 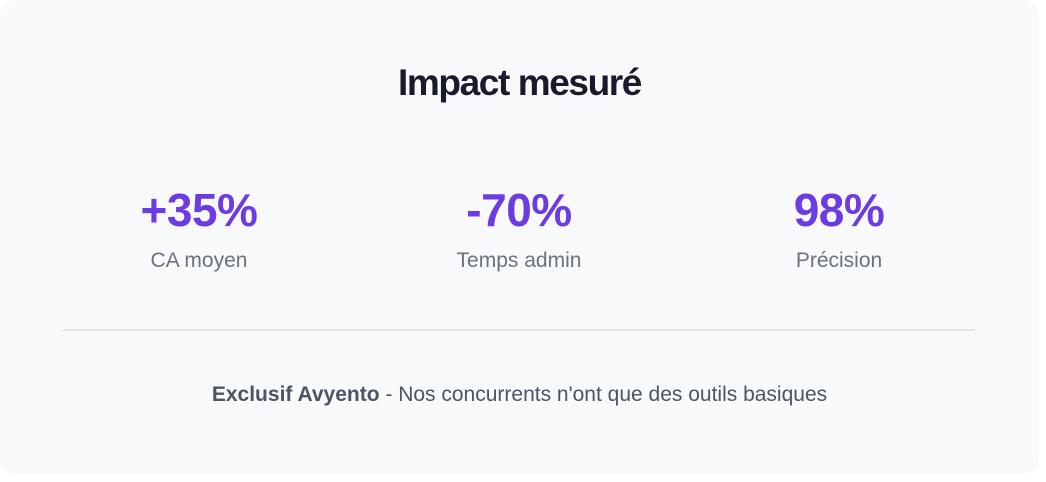 I want to click on stat-precision: 98% Précision, so click(x=839, y=227).